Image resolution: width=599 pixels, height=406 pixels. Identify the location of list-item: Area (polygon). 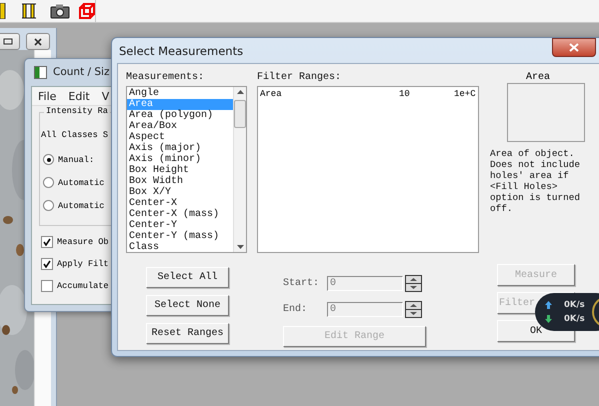
(180, 115).